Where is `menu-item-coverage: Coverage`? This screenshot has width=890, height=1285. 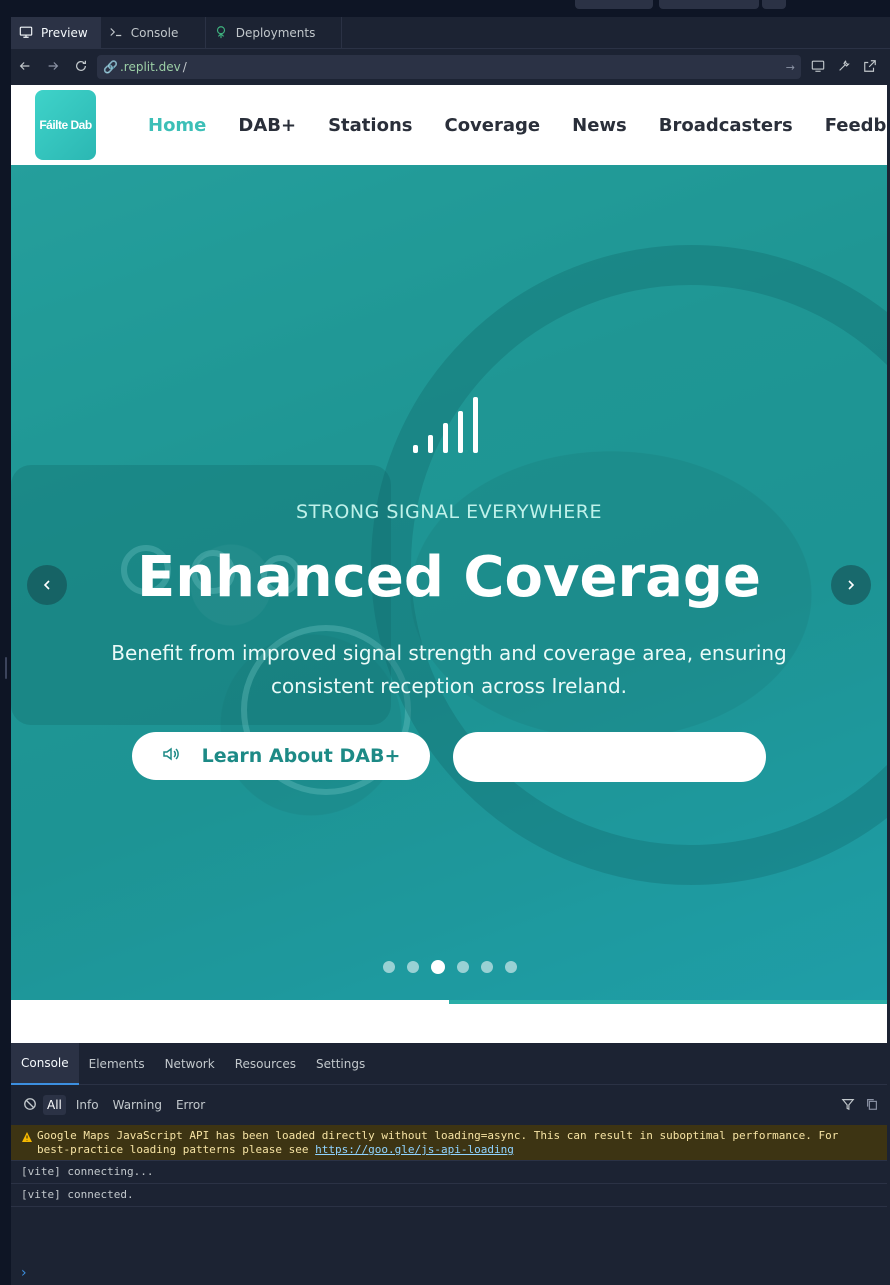 menu-item-coverage: Coverage is located at coordinates (492, 125).